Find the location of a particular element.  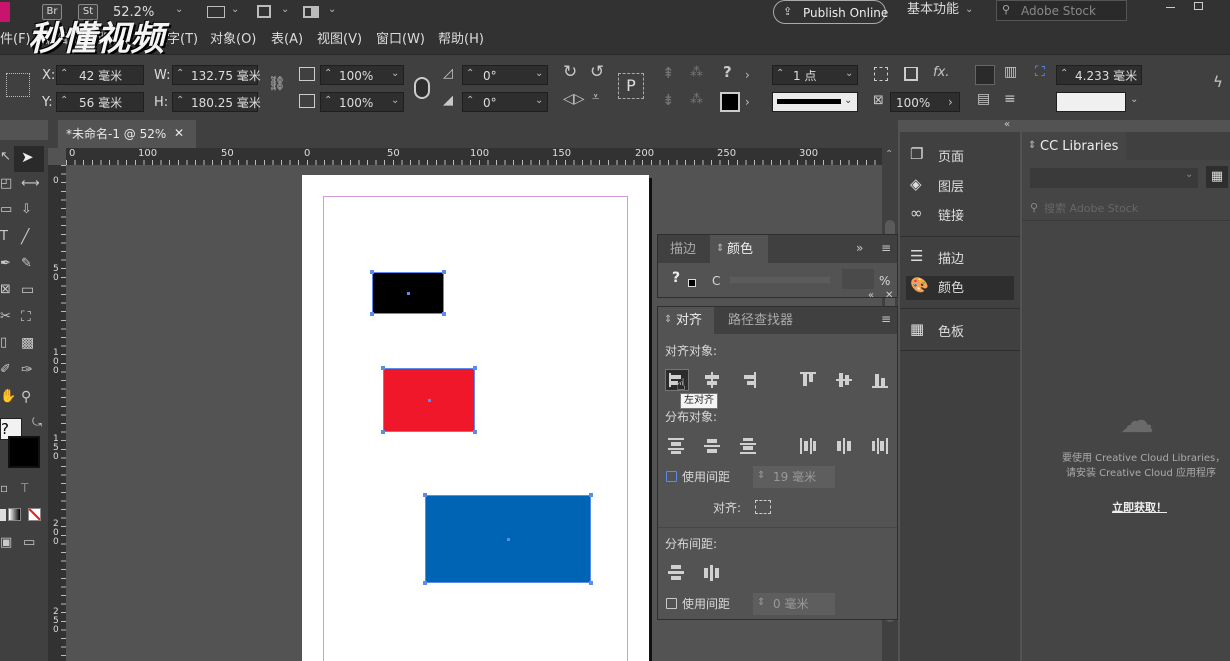

black-rectangle is located at coordinates (408, 293).